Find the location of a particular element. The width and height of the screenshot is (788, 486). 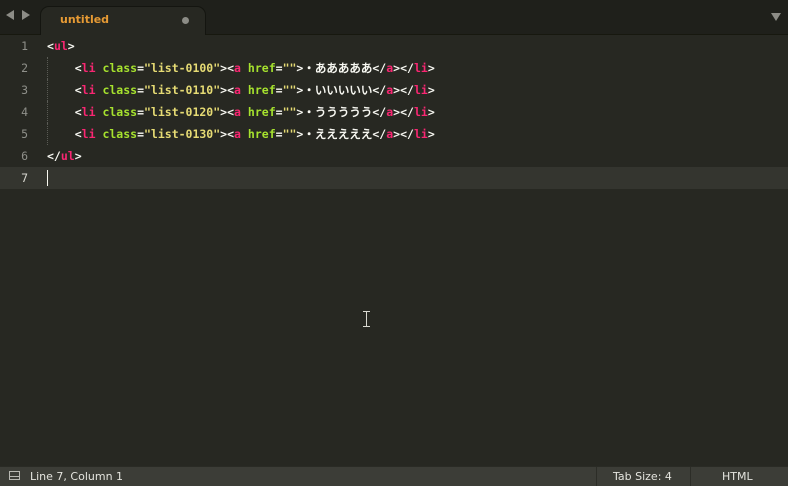

token-str: "list-0110" is located at coordinates (182, 90).